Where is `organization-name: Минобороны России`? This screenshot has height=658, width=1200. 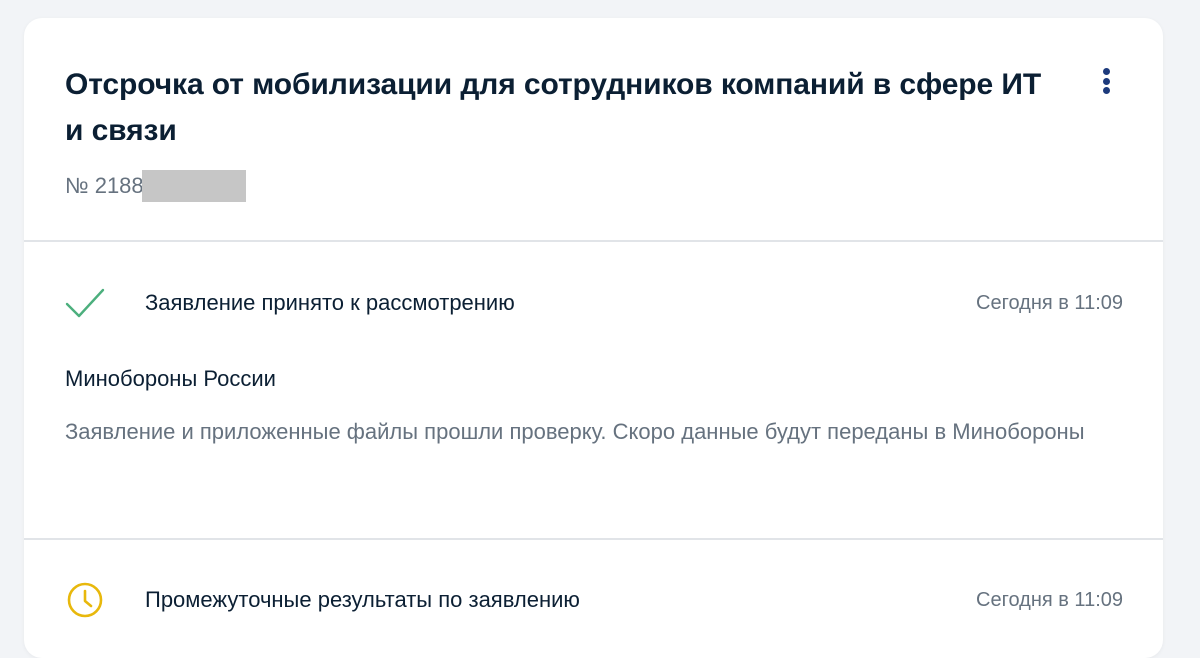 organization-name: Минобороны России is located at coordinates (170, 378).